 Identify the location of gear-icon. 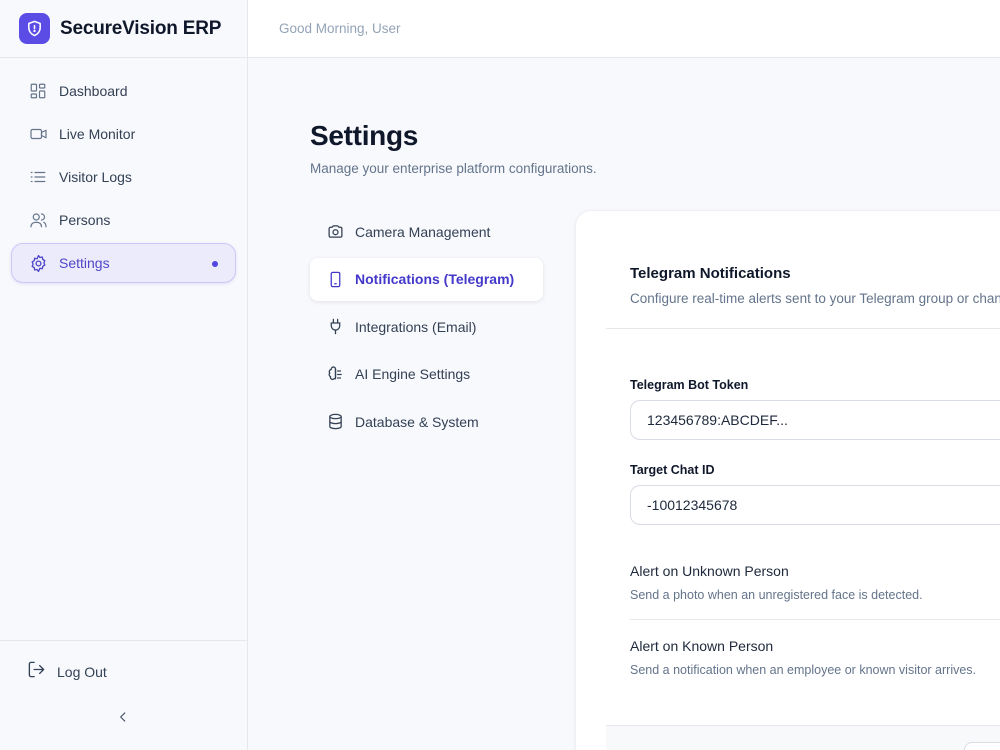
(38, 263).